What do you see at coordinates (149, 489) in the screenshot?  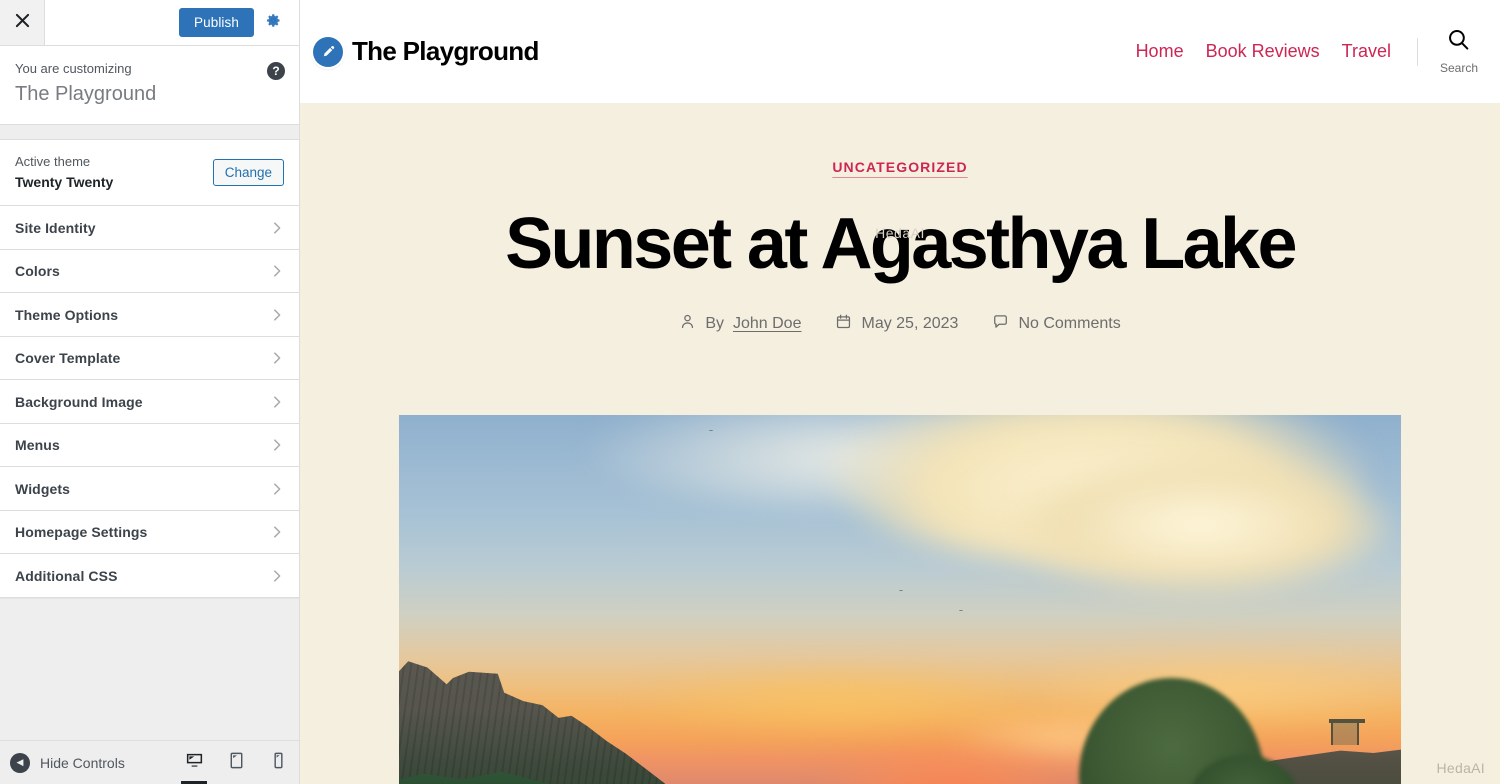 I see `sidebar-item-widgets: Widgets` at bounding box center [149, 489].